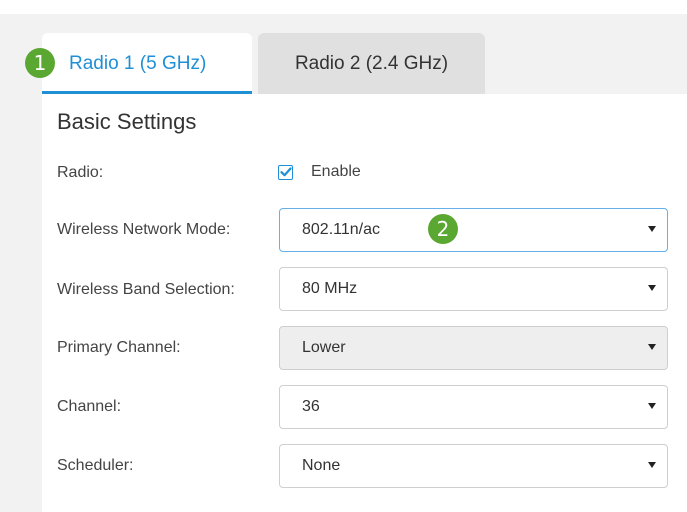 This screenshot has height=512, width=687. Describe the element at coordinates (146, 289) in the screenshot. I see `wireless-band-selection-label: Wireless Band Selection:` at that location.